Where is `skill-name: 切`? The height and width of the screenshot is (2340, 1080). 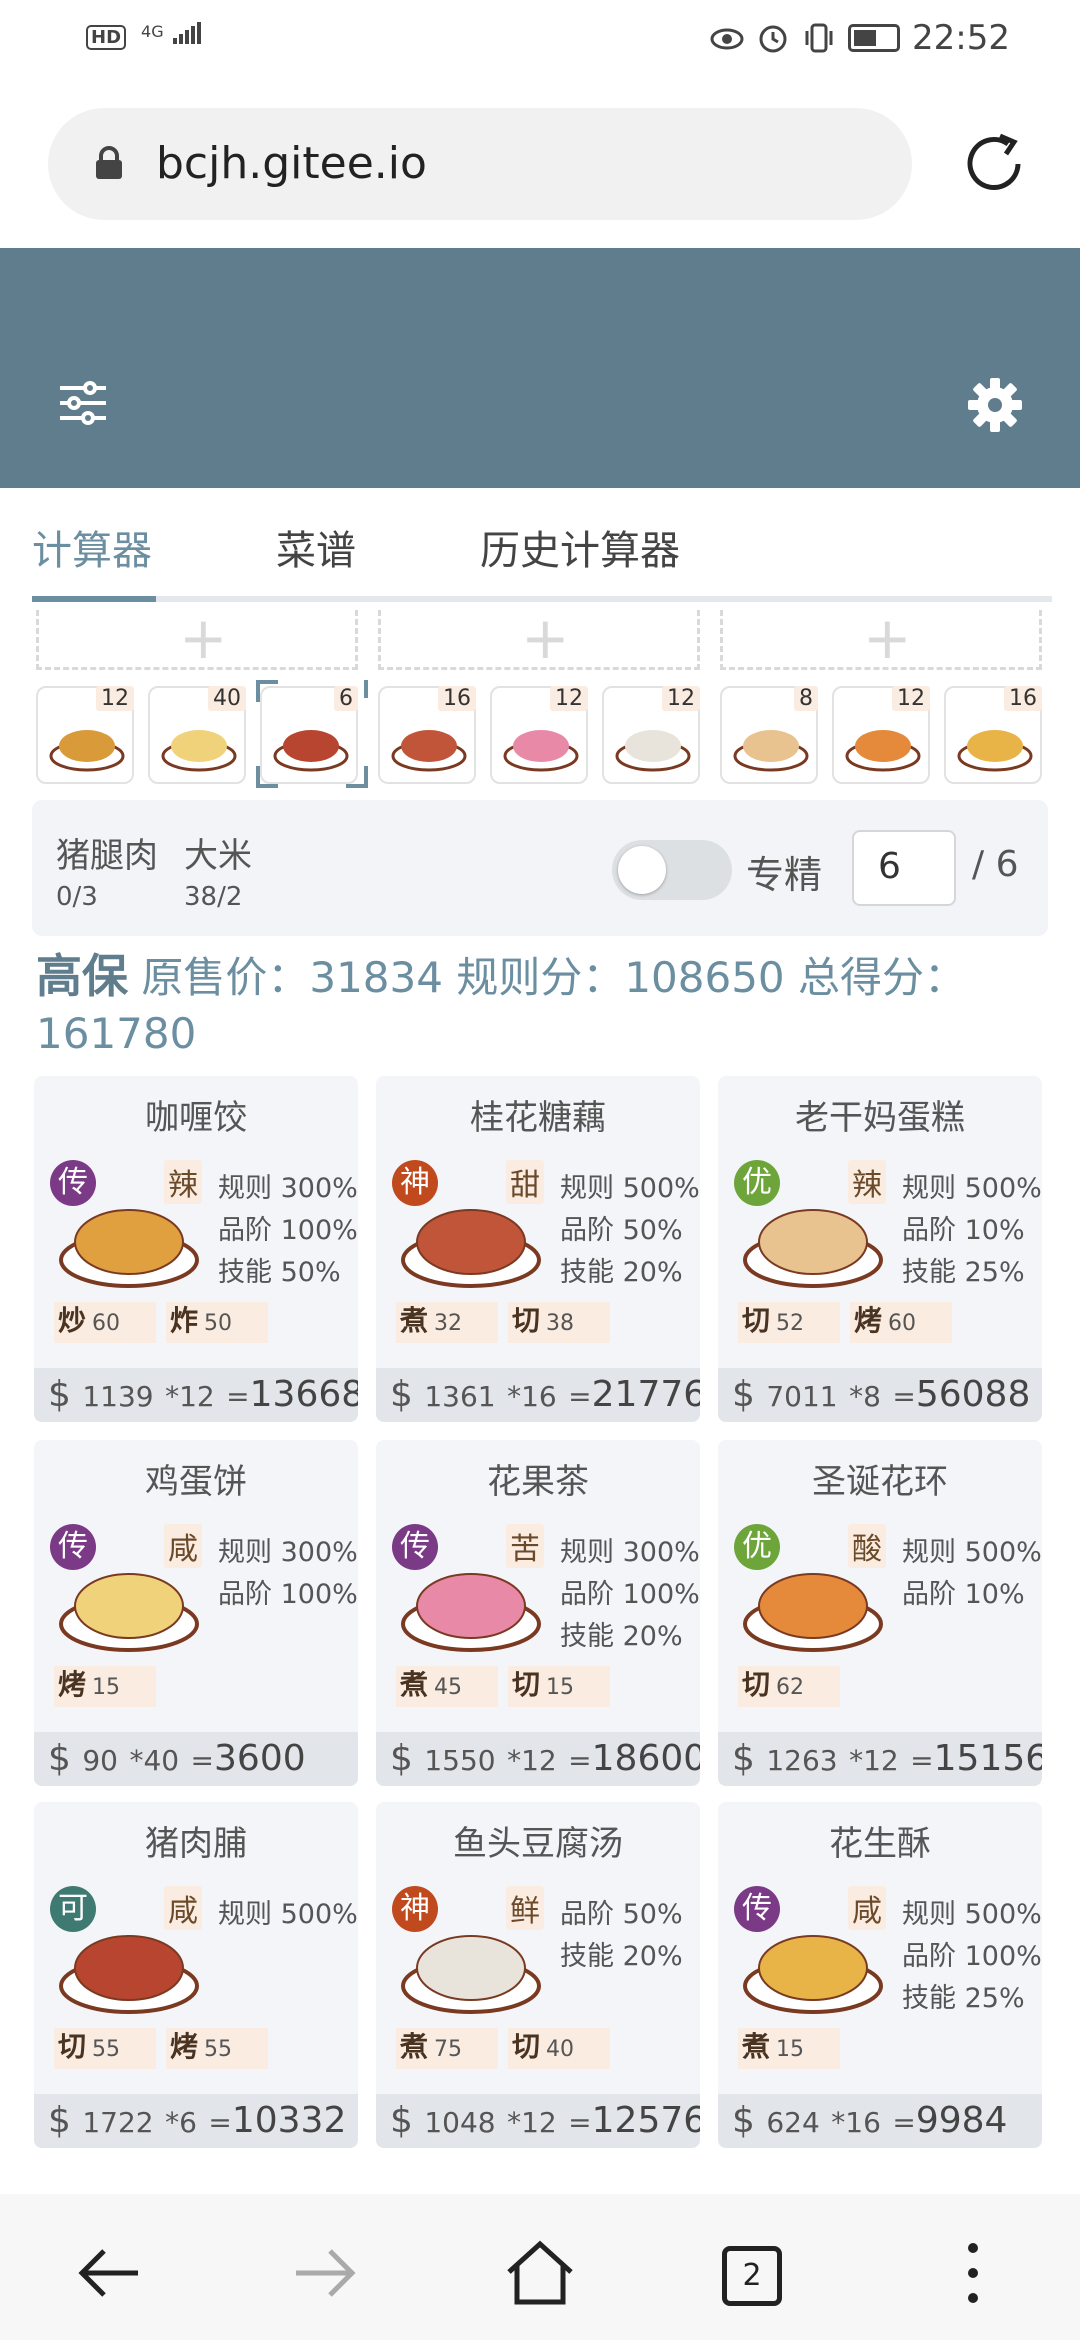 skill-name: 切 is located at coordinates (72, 2046).